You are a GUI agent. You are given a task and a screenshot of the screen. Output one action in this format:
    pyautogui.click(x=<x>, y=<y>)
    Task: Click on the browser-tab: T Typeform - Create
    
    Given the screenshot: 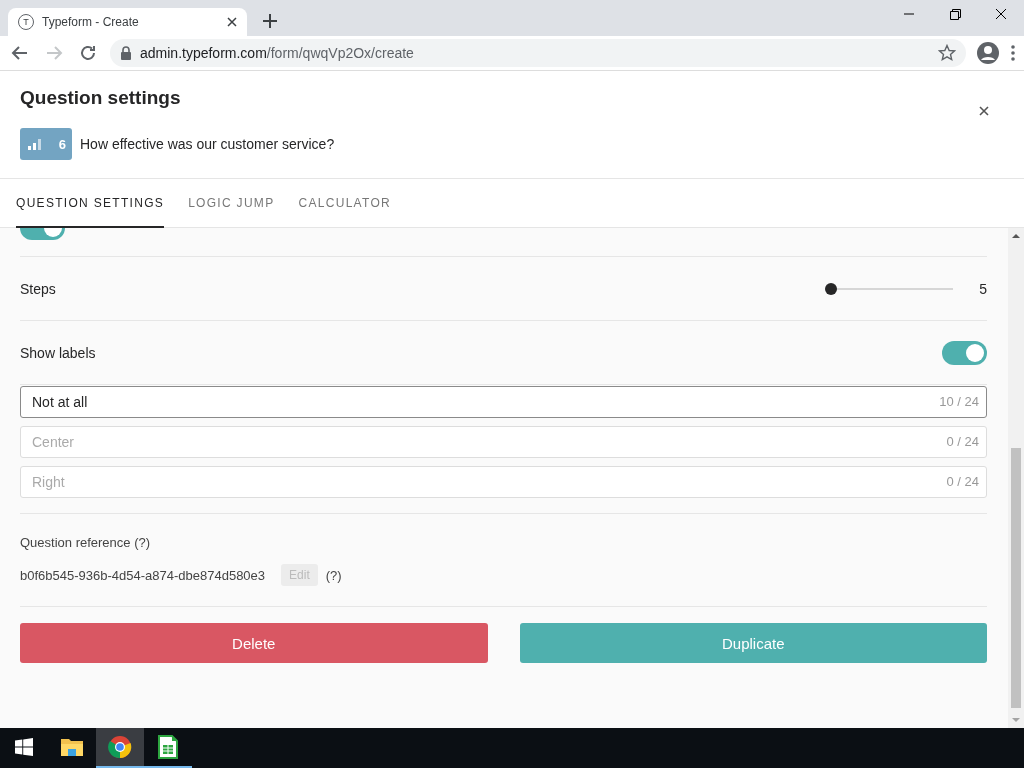 What is the action you would take?
    pyautogui.click(x=127, y=22)
    